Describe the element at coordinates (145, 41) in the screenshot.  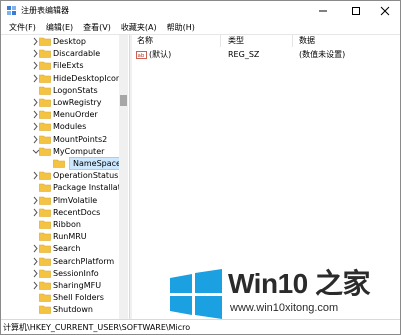
I see `column-header-name: 名称` at that location.